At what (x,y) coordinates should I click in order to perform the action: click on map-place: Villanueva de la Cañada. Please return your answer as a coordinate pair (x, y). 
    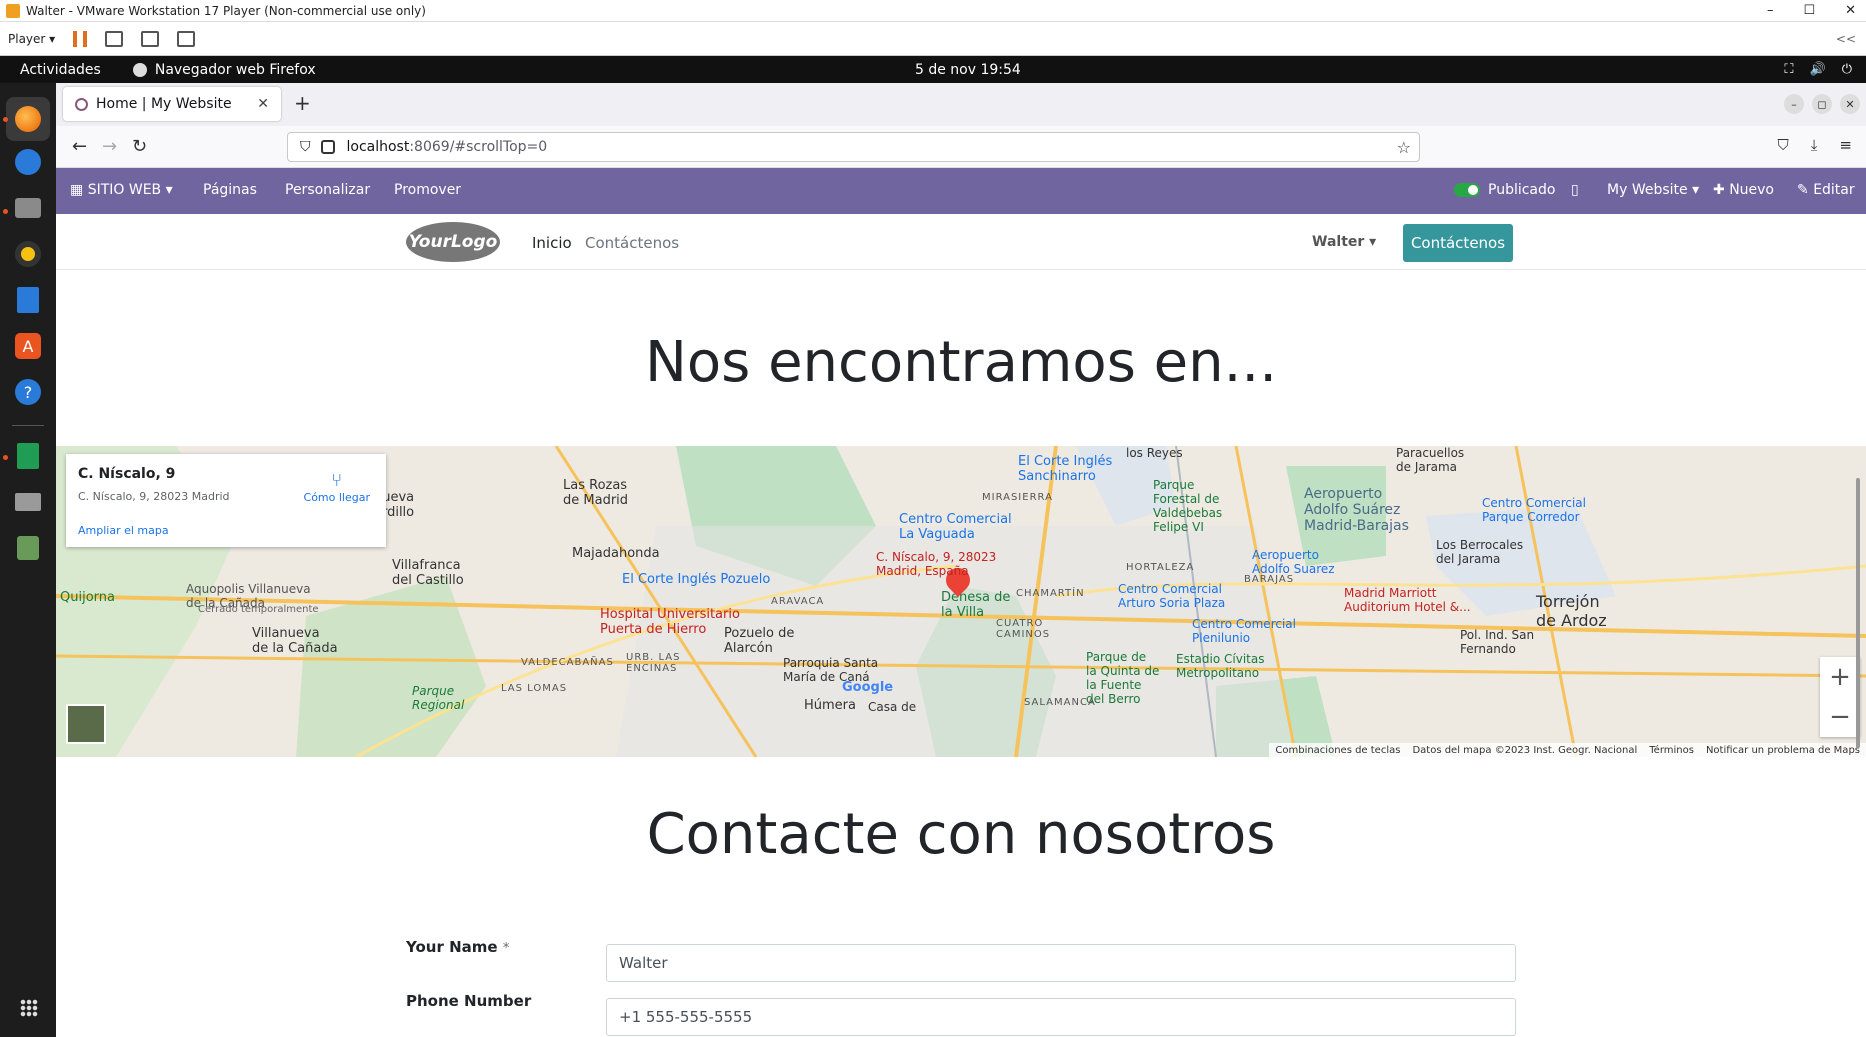
    Looking at the image, I should click on (295, 641).